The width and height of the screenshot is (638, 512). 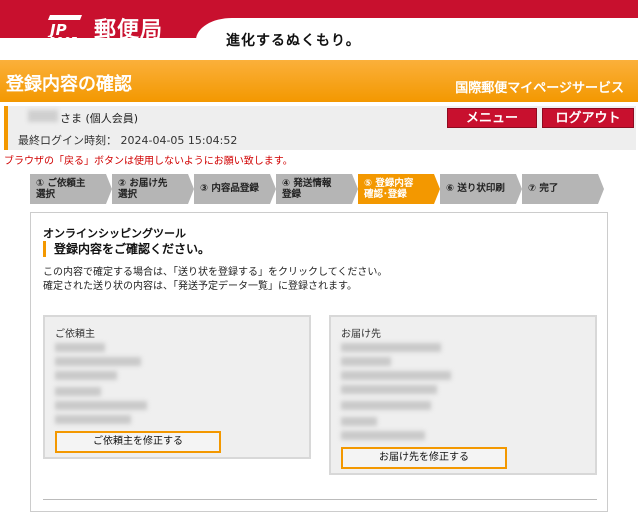 What do you see at coordinates (128, 28) in the screenshot?
I see `logo-text: 郵便局` at bounding box center [128, 28].